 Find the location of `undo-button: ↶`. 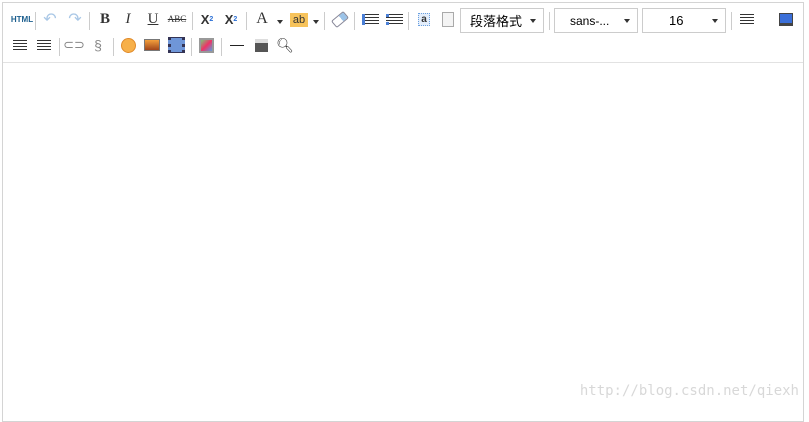

undo-button: ↶ is located at coordinates (50, 19).